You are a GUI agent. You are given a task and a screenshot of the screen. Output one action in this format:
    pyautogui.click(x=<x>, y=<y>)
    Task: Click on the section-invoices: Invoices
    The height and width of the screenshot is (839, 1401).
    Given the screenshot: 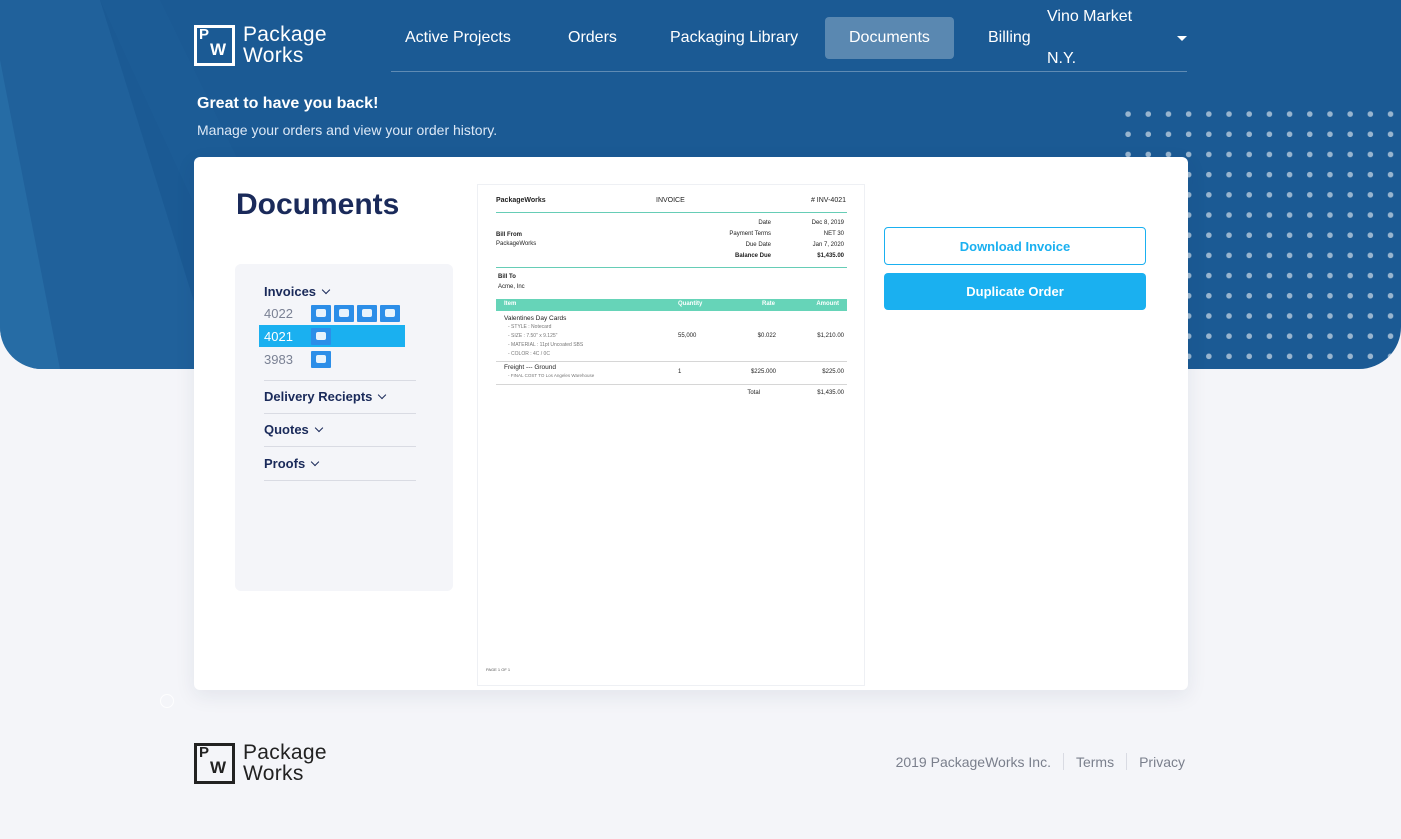 What is the action you would take?
    pyautogui.click(x=297, y=291)
    